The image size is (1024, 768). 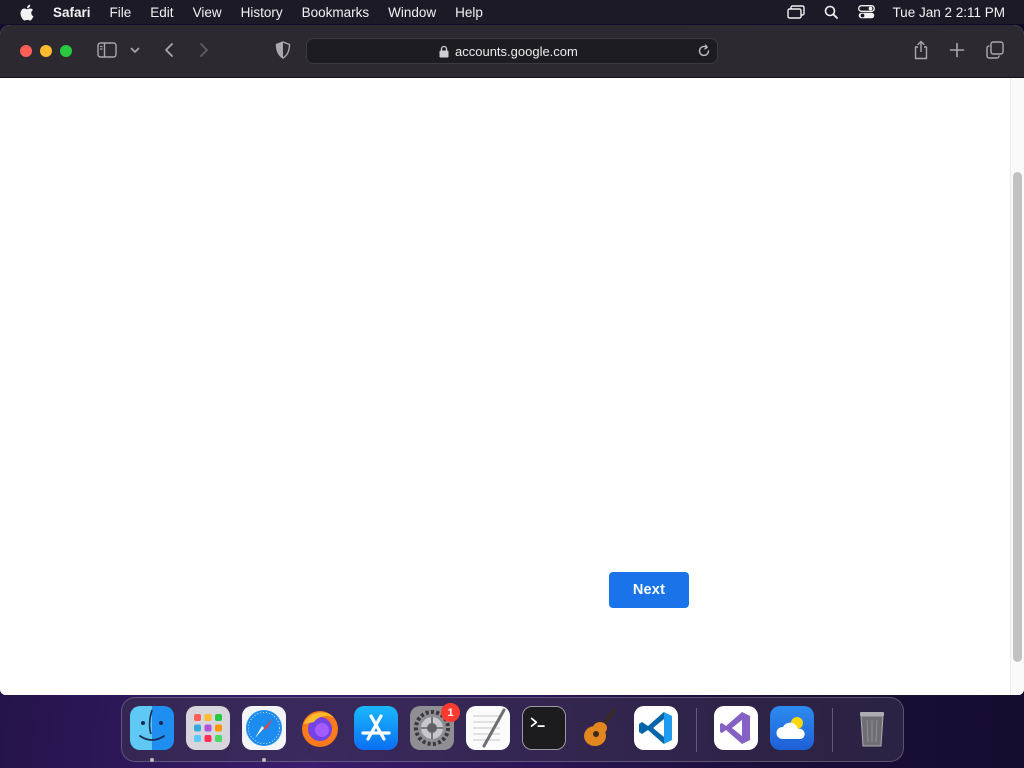 I want to click on address-bar: accounts.google.com, so click(x=512, y=51).